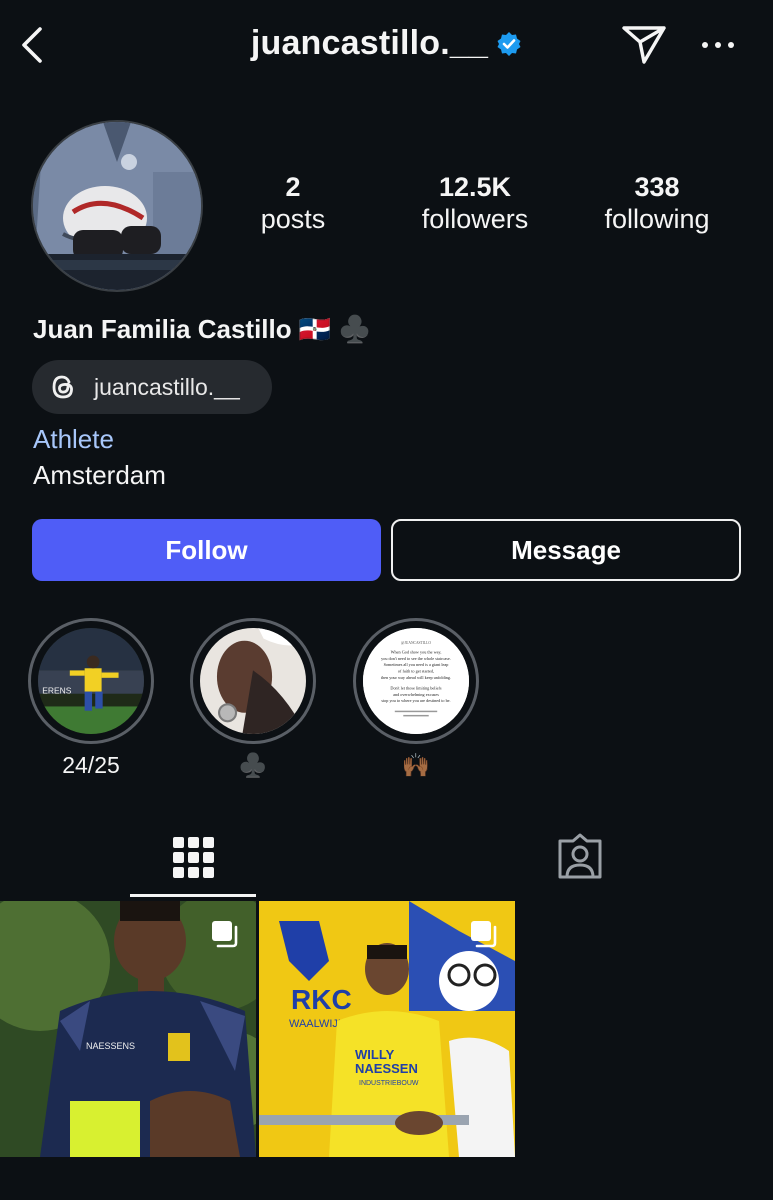 The height and width of the screenshot is (1200, 773). Describe the element at coordinates (389, 1083) in the screenshot. I see `photo-text: INDUSTRIEBOUW` at that location.